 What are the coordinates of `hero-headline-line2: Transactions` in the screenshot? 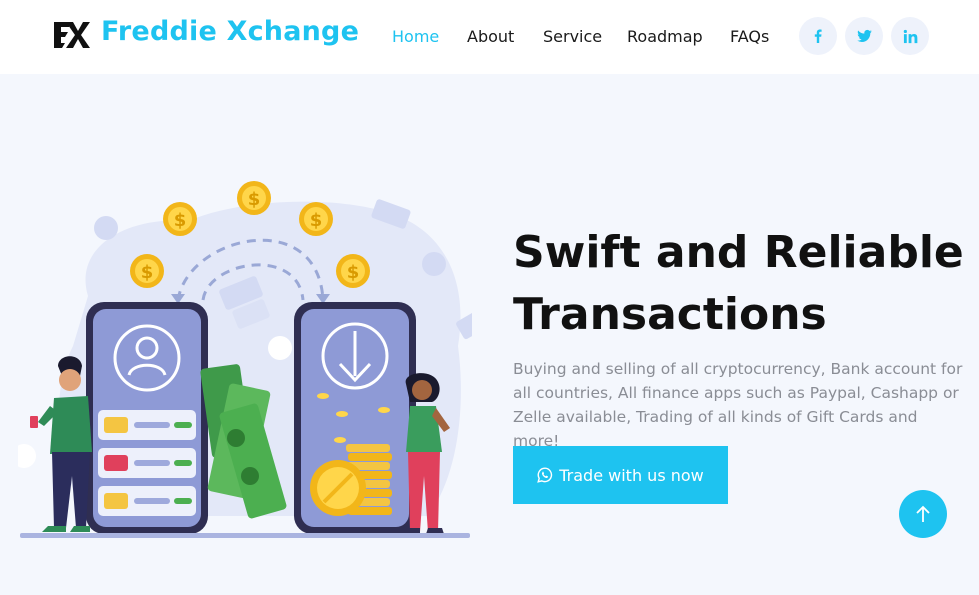 It's located at (670, 314).